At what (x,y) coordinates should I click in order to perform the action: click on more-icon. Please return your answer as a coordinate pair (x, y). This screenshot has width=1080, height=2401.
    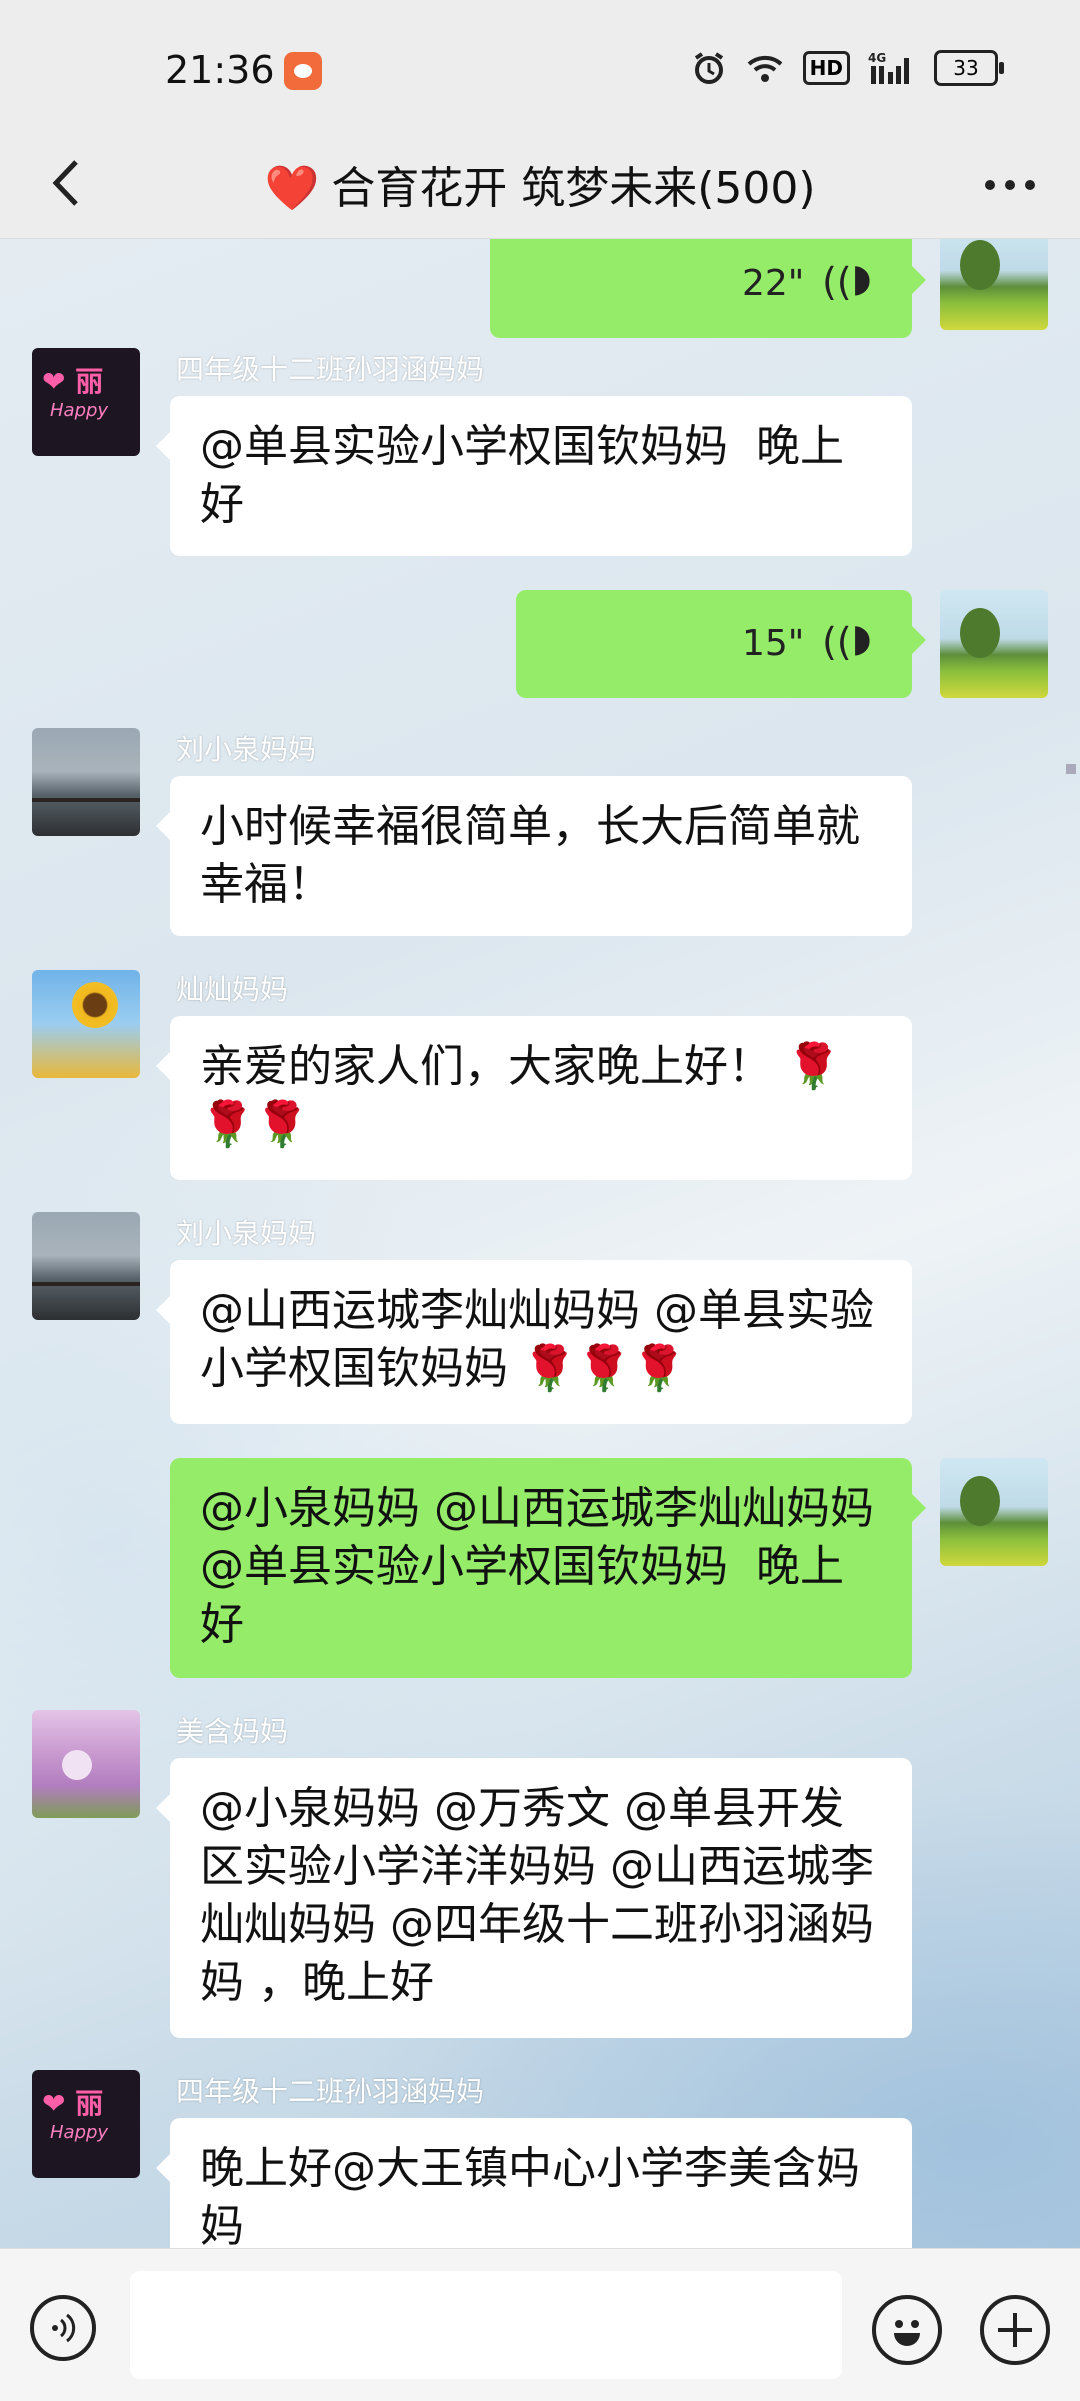
    Looking at the image, I should click on (1010, 185).